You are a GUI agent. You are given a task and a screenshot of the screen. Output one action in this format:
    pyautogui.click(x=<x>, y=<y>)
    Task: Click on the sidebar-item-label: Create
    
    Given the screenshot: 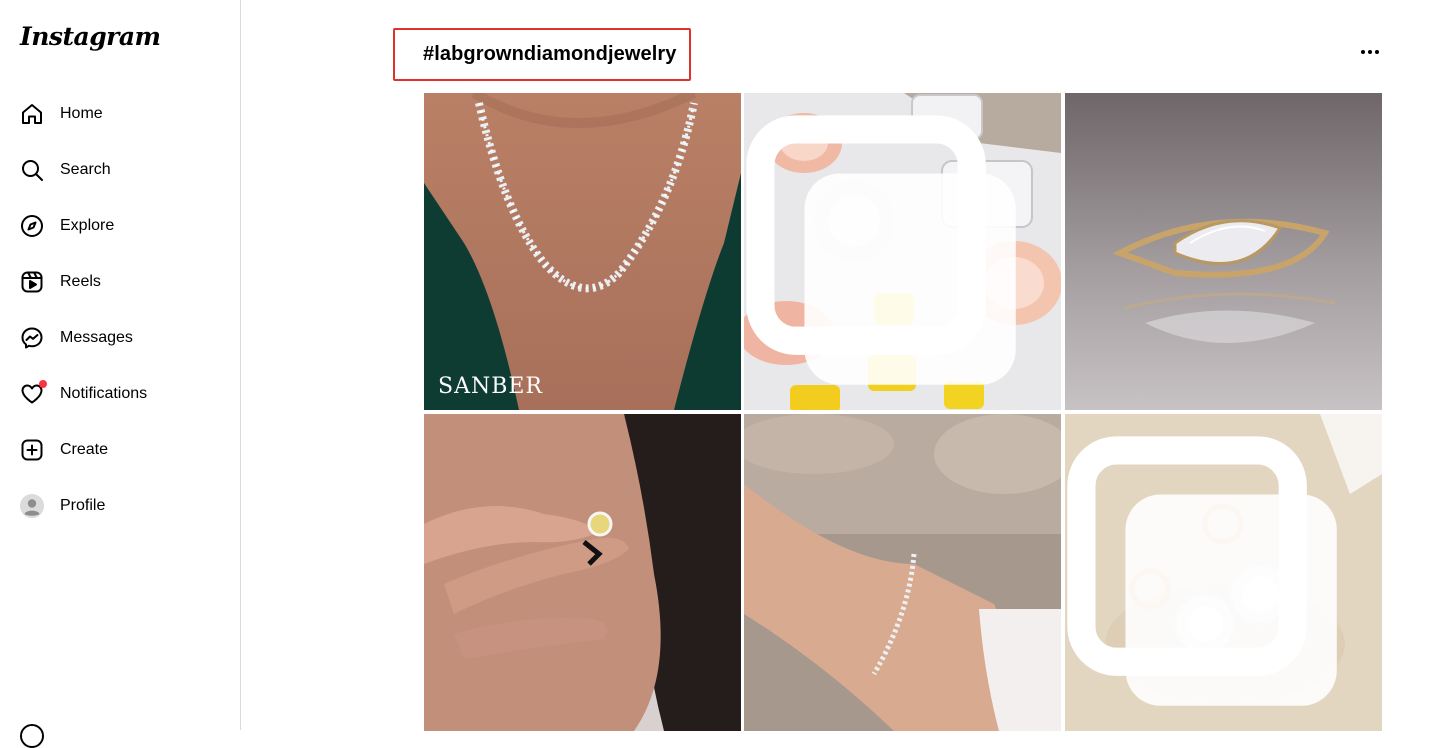 What is the action you would take?
    pyautogui.click(x=84, y=449)
    